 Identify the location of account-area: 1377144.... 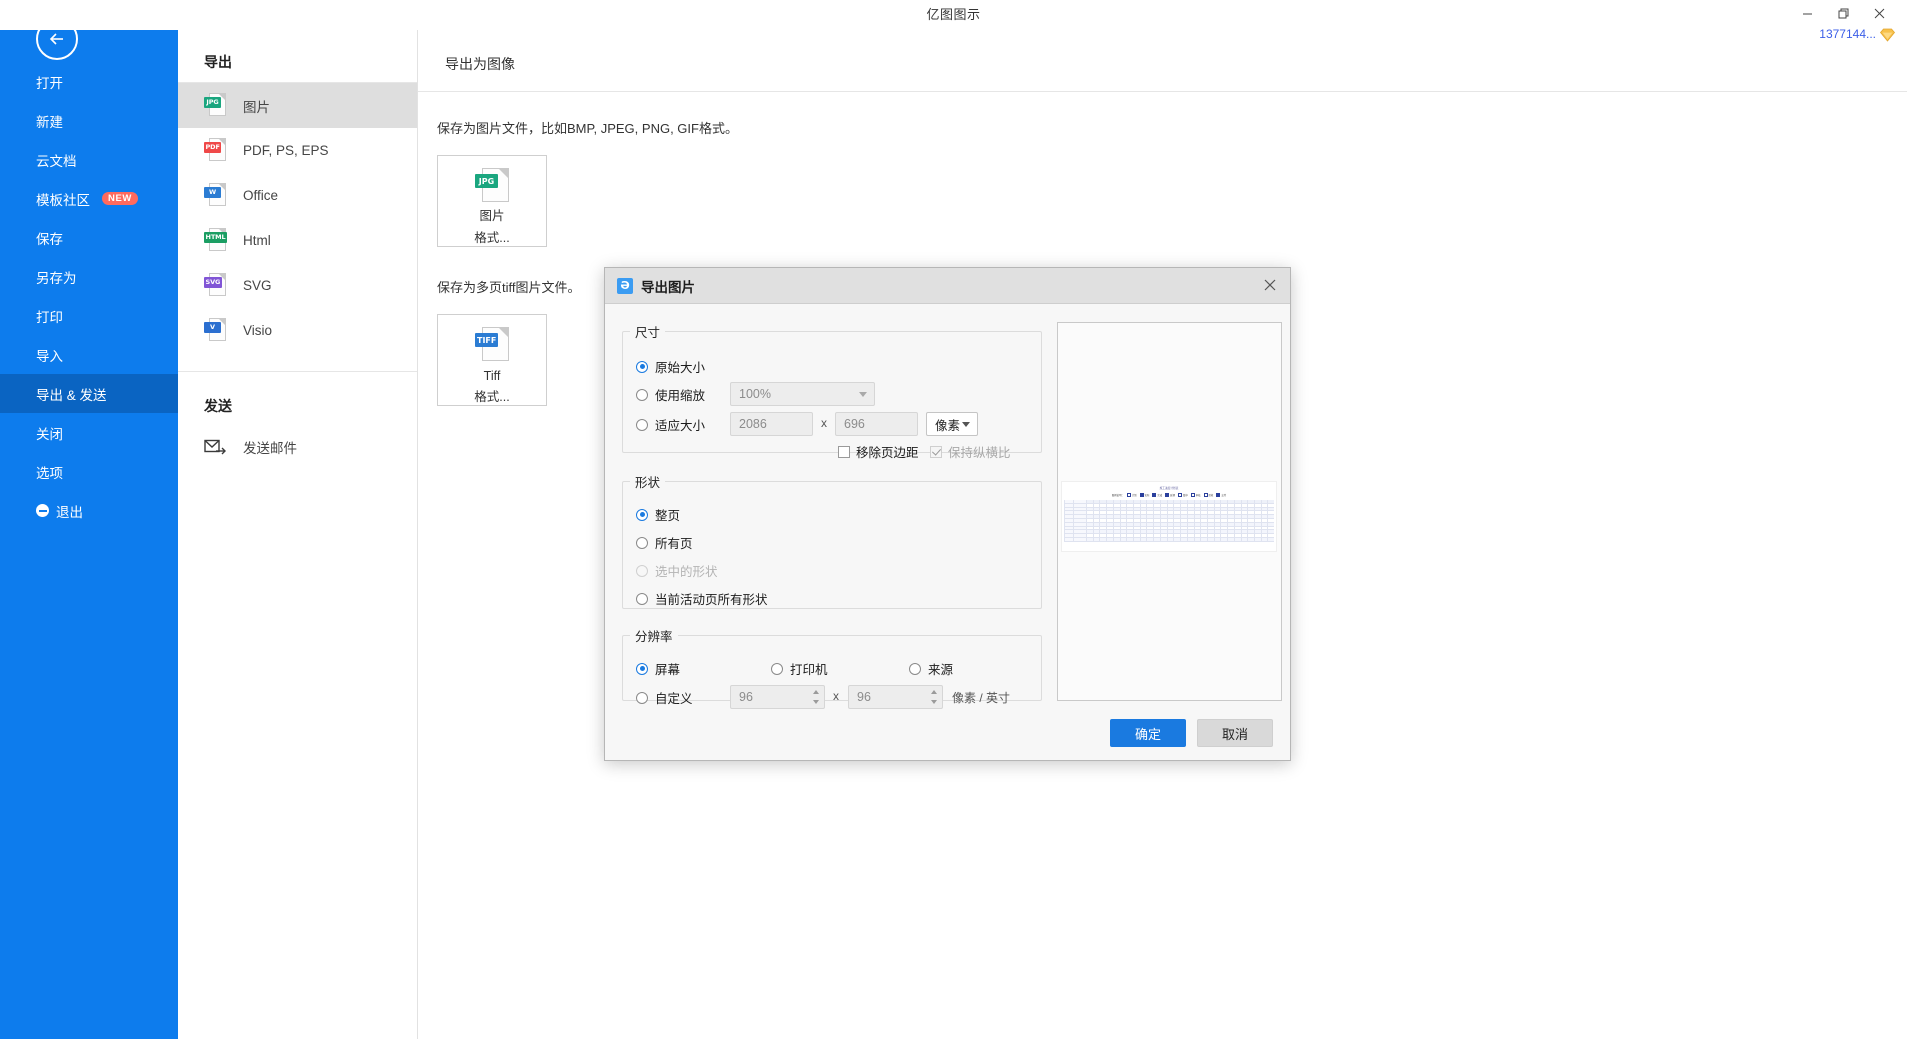
(1857, 34).